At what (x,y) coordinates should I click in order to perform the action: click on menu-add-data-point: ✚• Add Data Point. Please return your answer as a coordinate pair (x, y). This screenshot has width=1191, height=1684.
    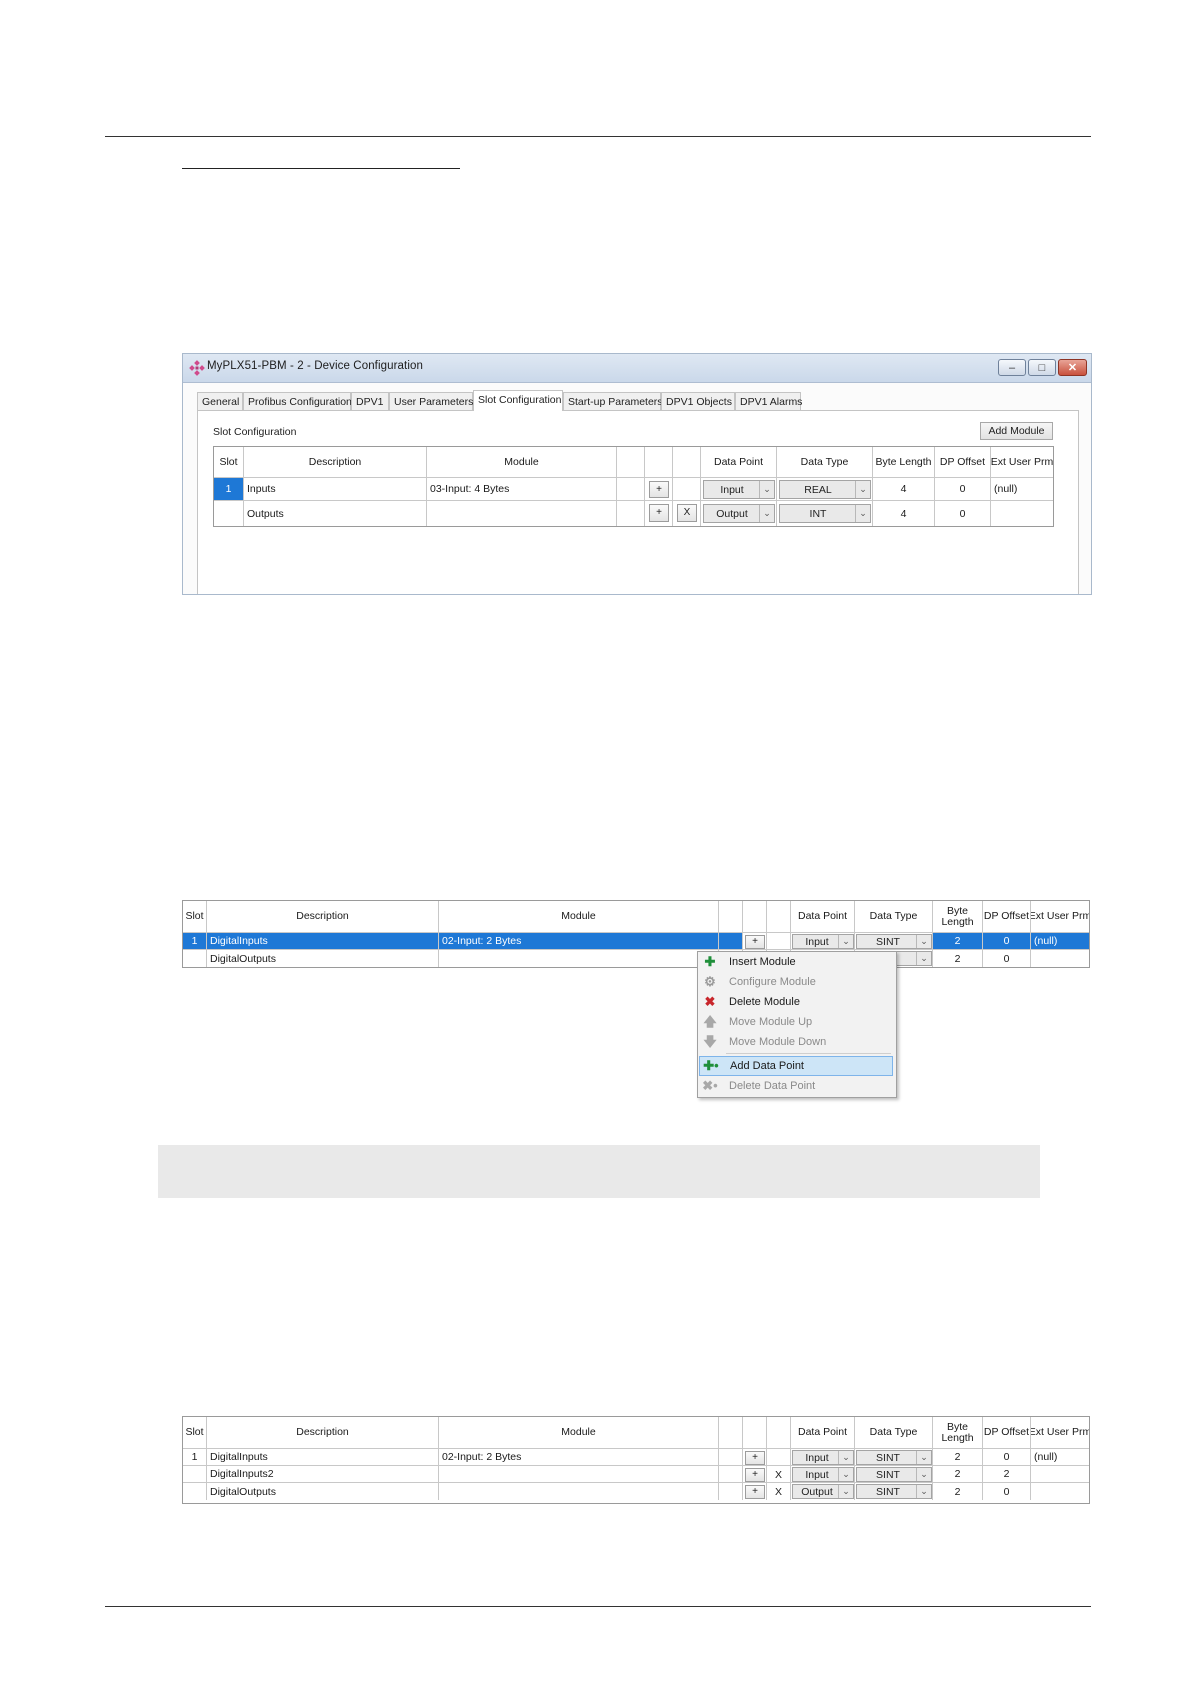
    Looking at the image, I should click on (796, 1066).